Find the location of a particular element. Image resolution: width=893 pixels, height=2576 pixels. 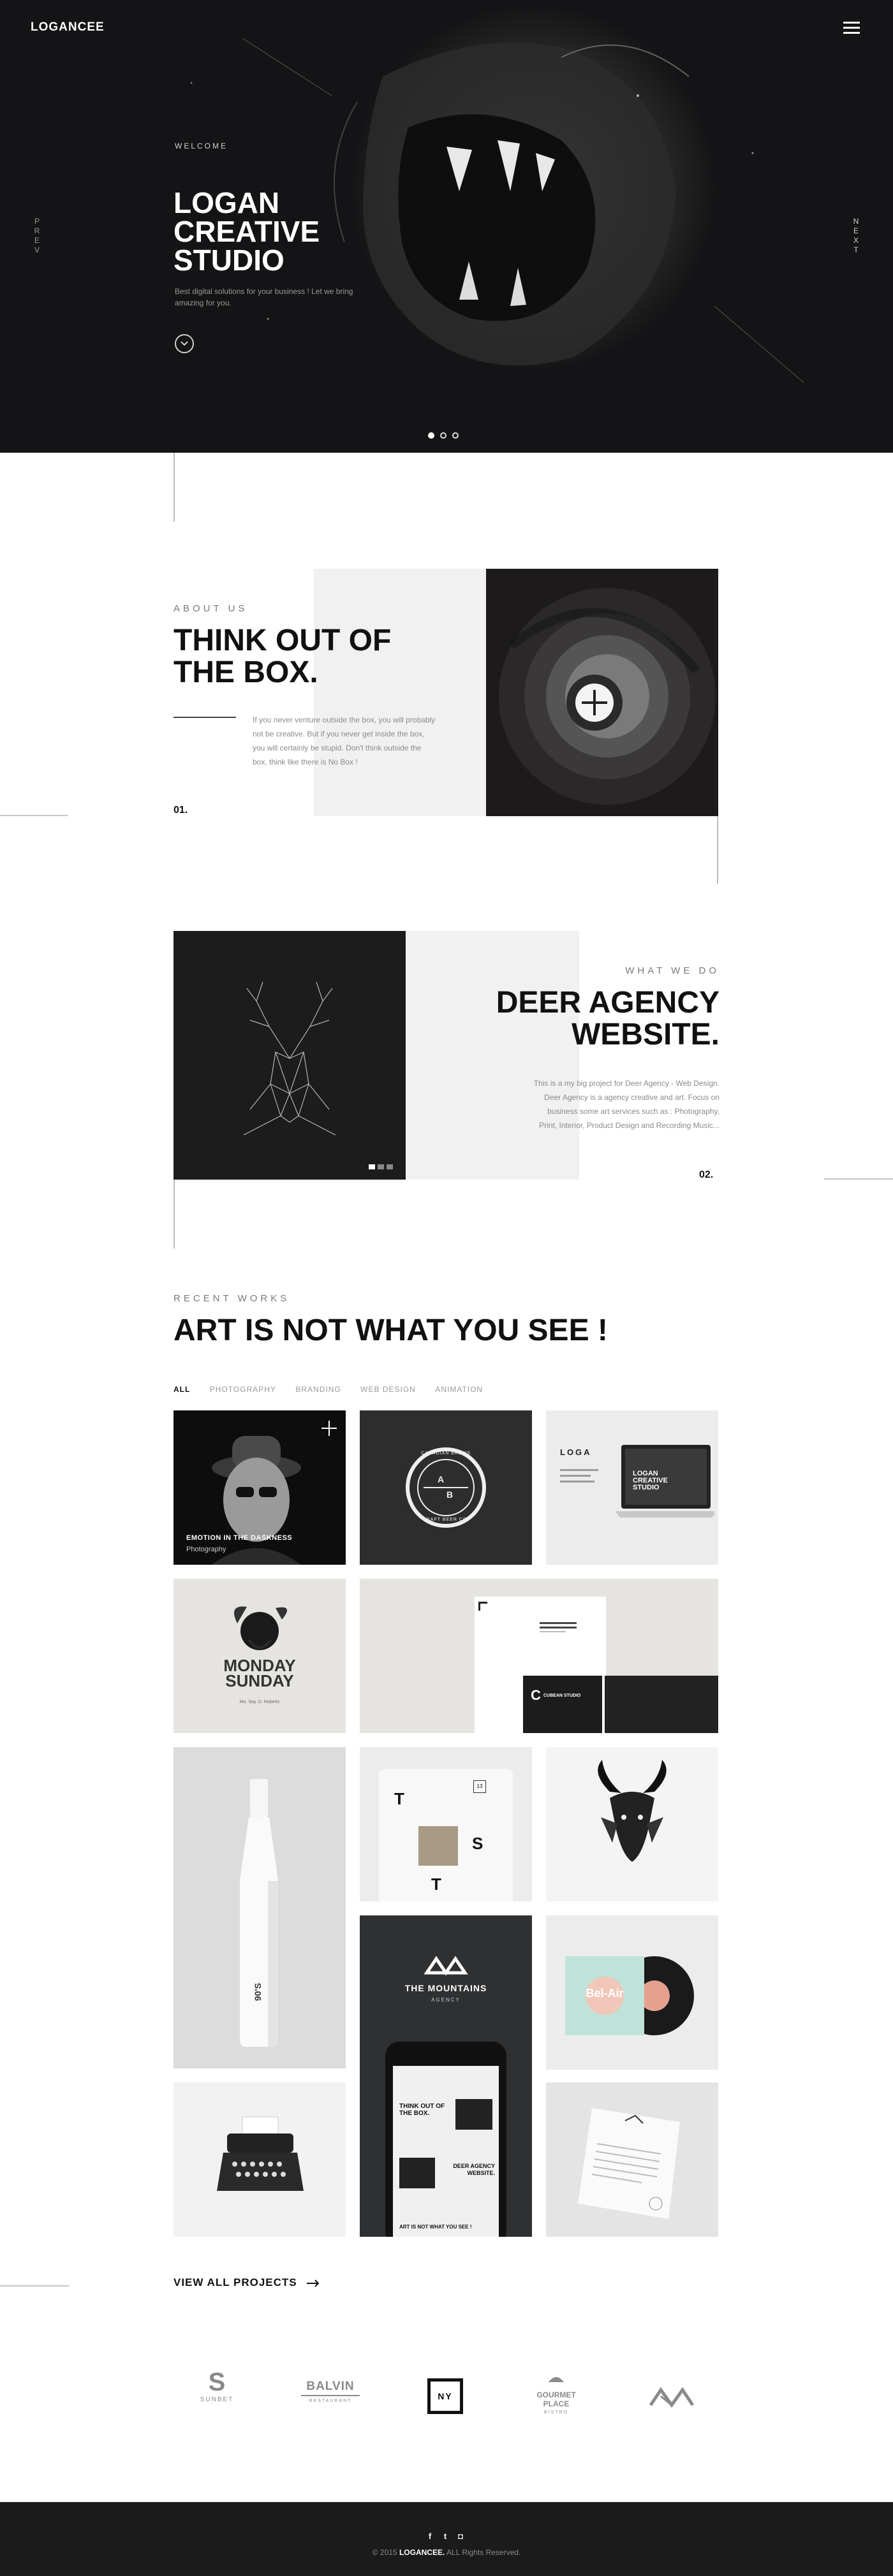

bottle-image is located at coordinates (259, 1908).